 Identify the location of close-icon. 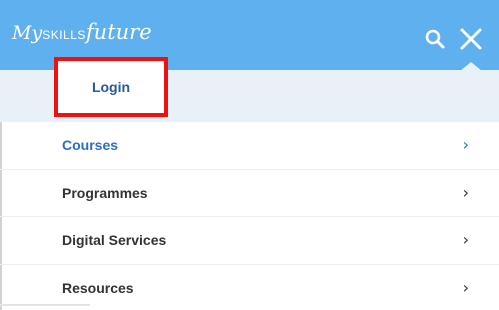
(471, 39).